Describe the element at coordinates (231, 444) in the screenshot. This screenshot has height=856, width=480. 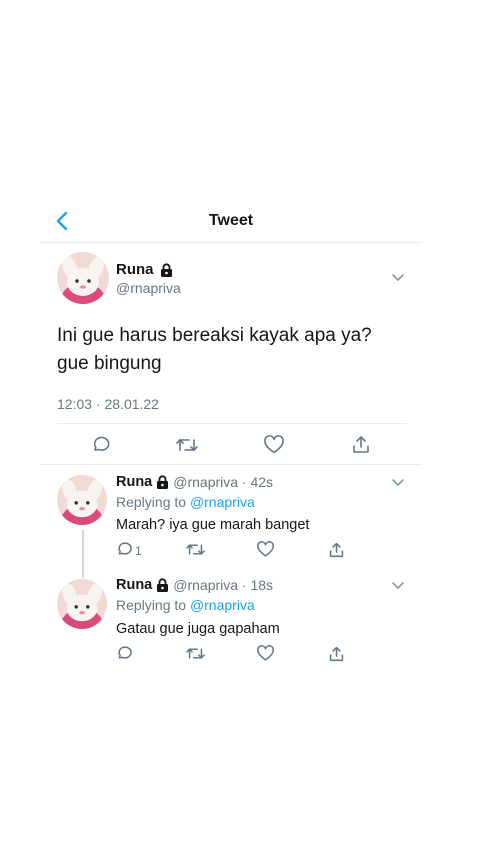
I see `tweet-actions` at that location.